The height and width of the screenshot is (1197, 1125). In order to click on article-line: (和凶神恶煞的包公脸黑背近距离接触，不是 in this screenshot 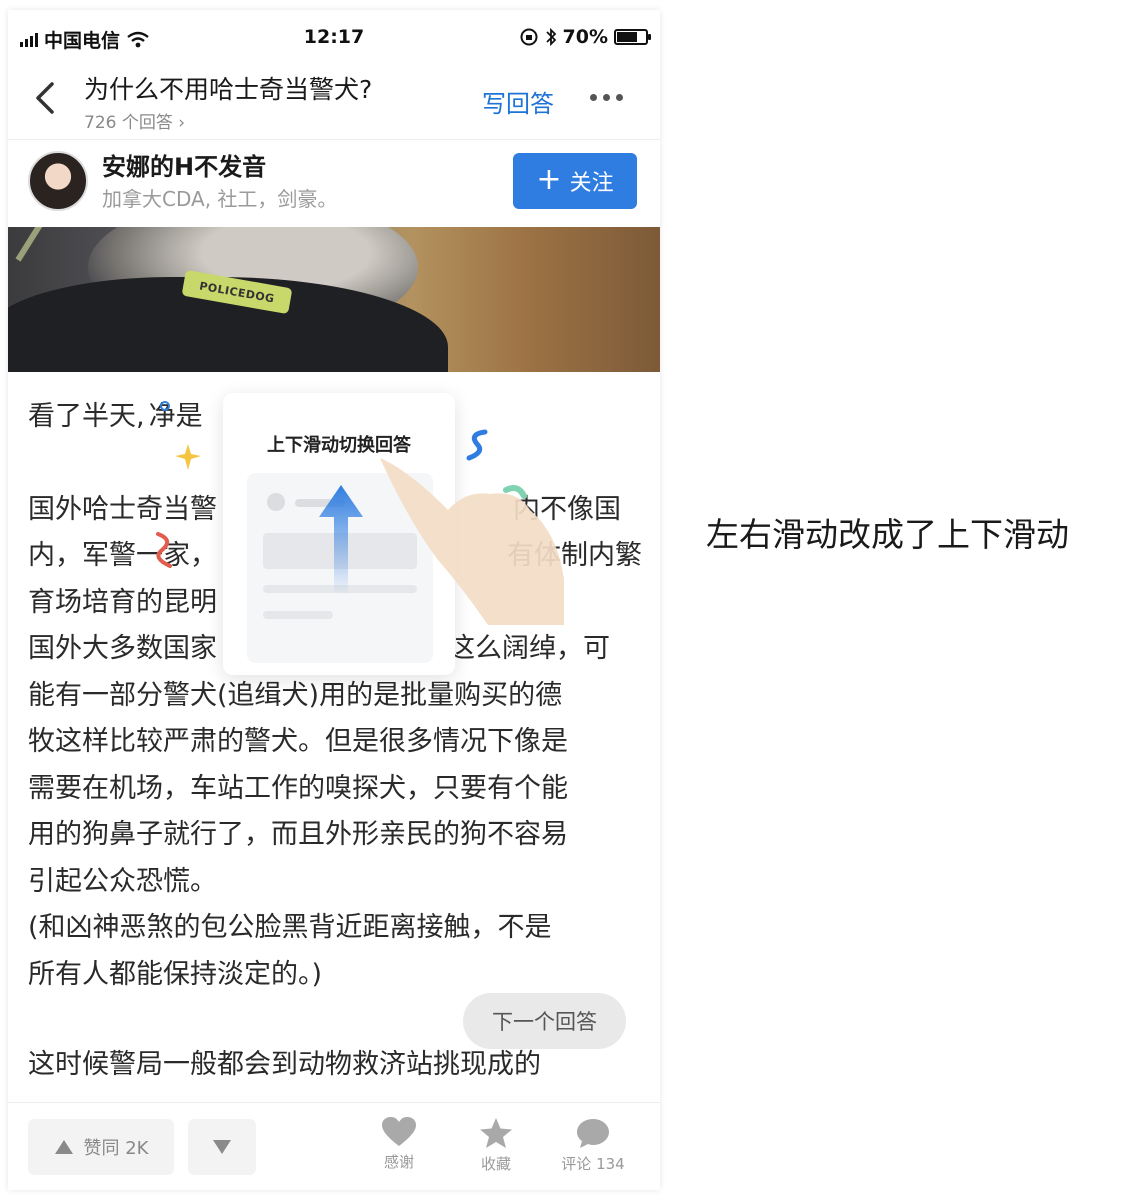, I will do `click(290, 927)`.